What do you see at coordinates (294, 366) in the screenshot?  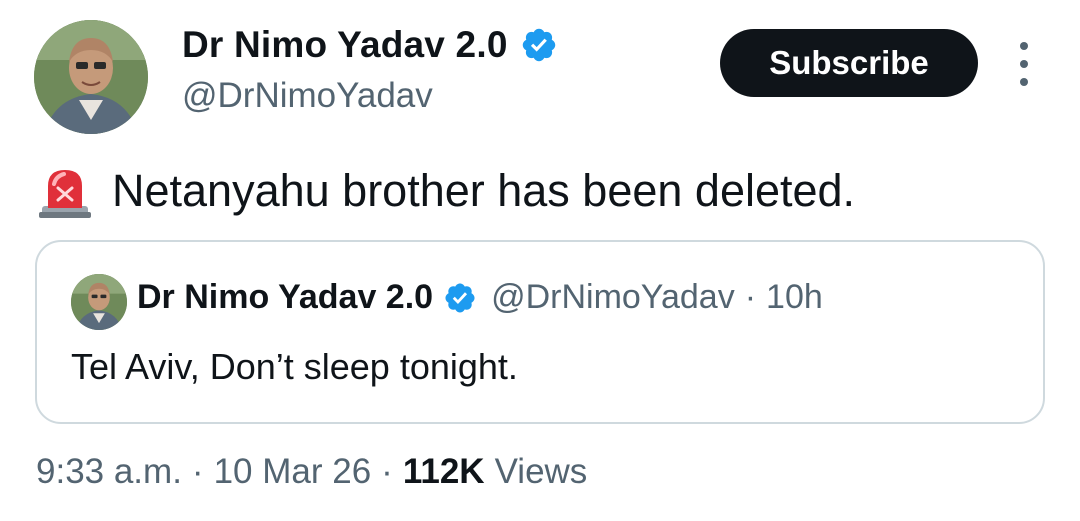 I see `quoted-tweet-text: Tel Aviv, Don’t sleep tonight.` at bounding box center [294, 366].